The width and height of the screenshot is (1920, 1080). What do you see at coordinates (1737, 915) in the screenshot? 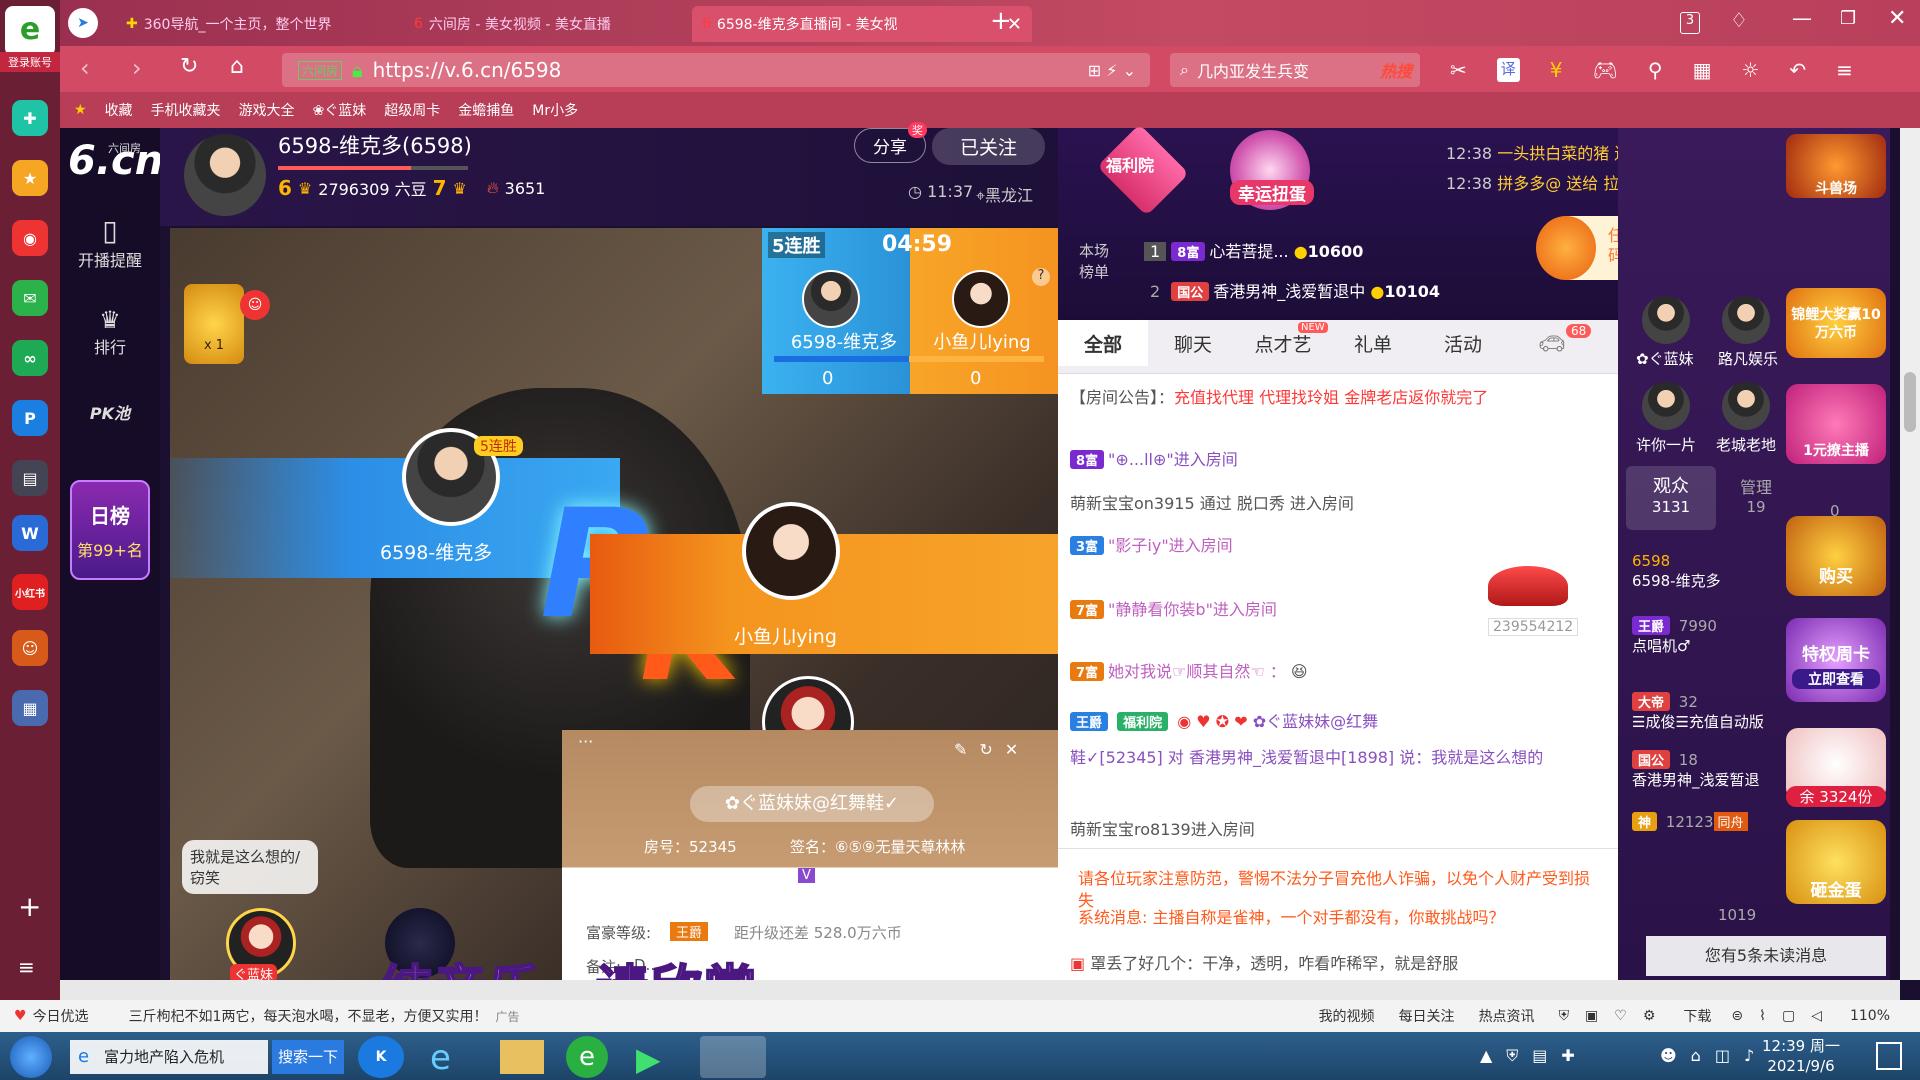
I see `audience-row: 1019` at bounding box center [1737, 915].